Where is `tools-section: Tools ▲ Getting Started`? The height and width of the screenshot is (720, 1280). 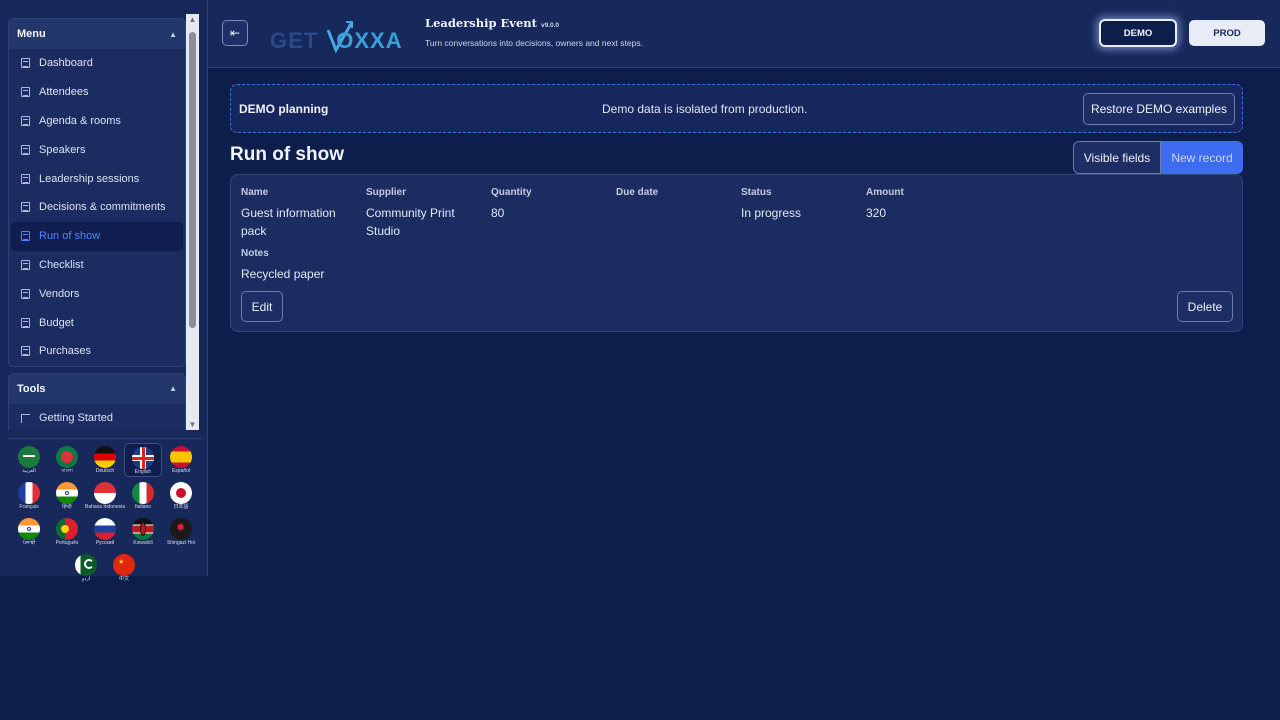 tools-section: Tools ▲ Getting Started is located at coordinates (97, 401).